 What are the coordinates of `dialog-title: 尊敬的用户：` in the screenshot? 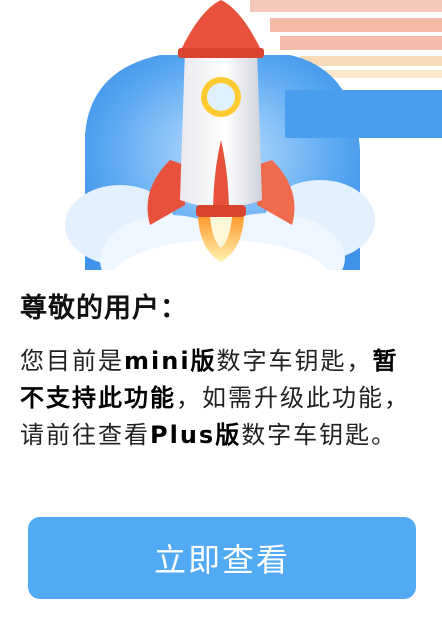 It's located at (104, 308).